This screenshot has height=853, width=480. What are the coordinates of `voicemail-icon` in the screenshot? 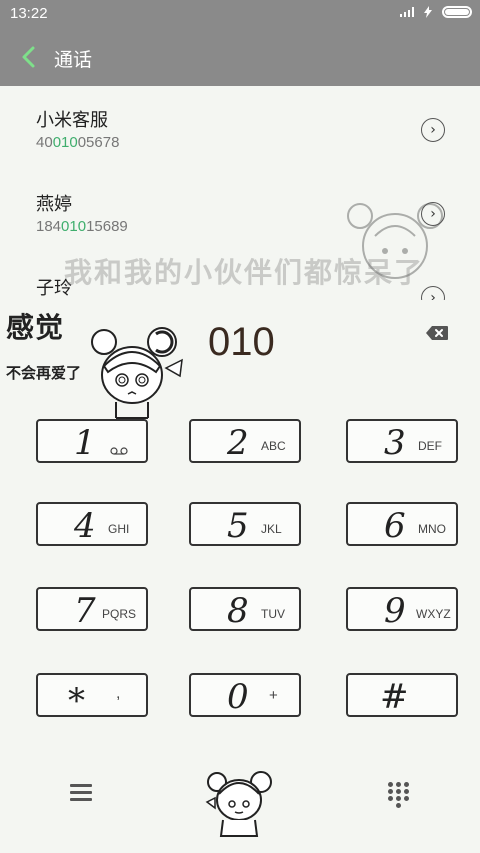 It's located at (119, 451).